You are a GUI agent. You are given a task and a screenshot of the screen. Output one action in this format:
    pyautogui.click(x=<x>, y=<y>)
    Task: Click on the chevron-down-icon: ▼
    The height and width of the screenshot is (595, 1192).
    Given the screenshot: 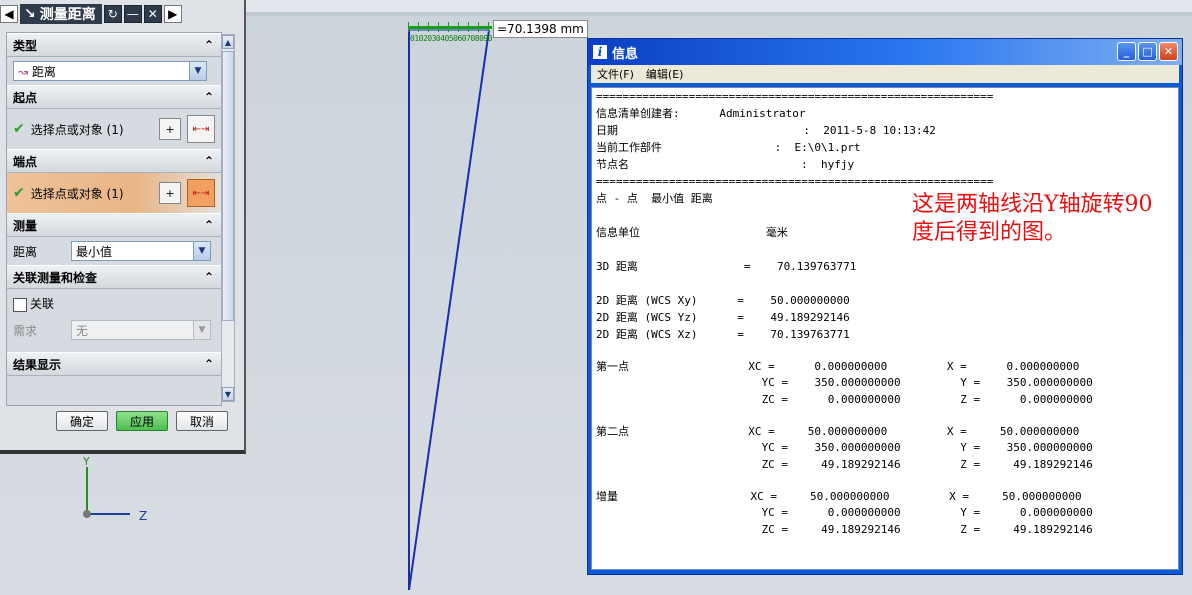 What is the action you would take?
    pyautogui.click(x=201, y=251)
    